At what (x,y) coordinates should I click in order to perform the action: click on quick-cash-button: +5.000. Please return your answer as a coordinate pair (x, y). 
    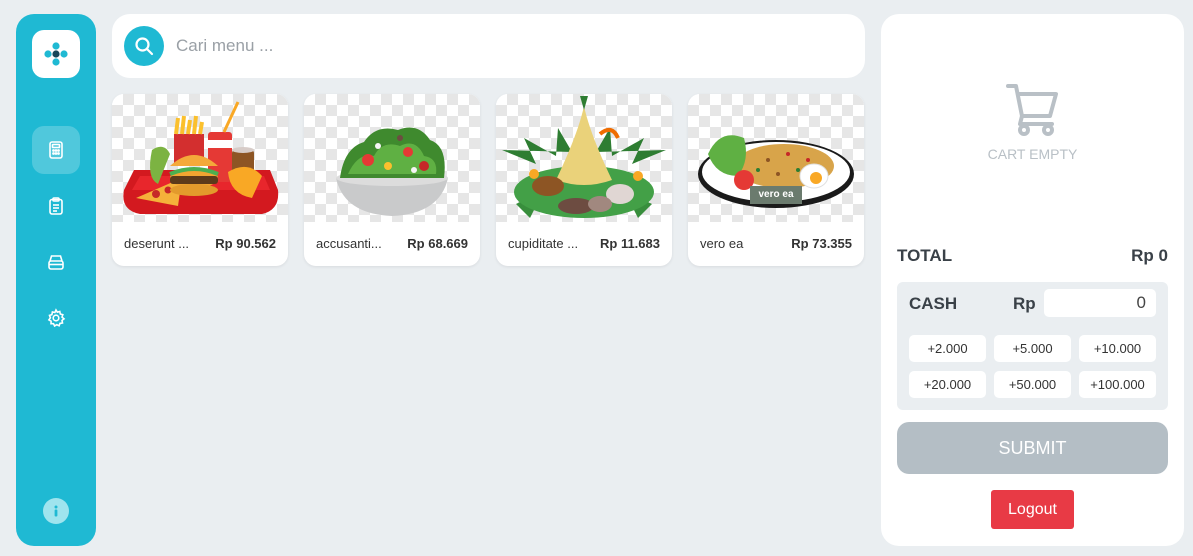
    Looking at the image, I should click on (1032, 348).